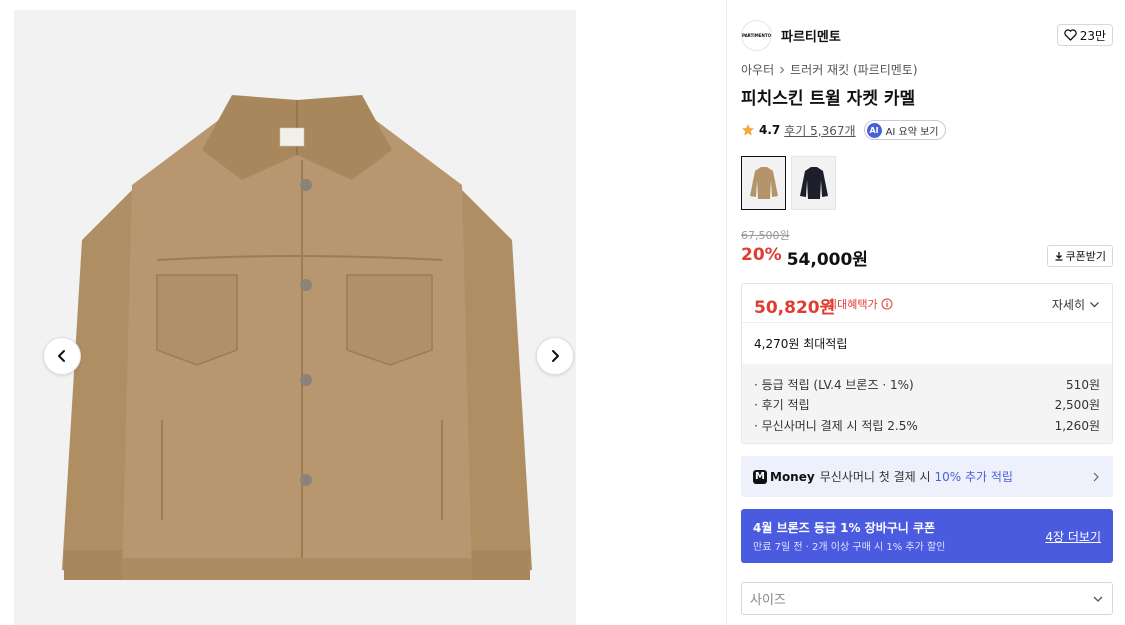  I want to click on breadcrumb-subcategory: 트러커 재킷 (파르티멘토), so click(853, 69).